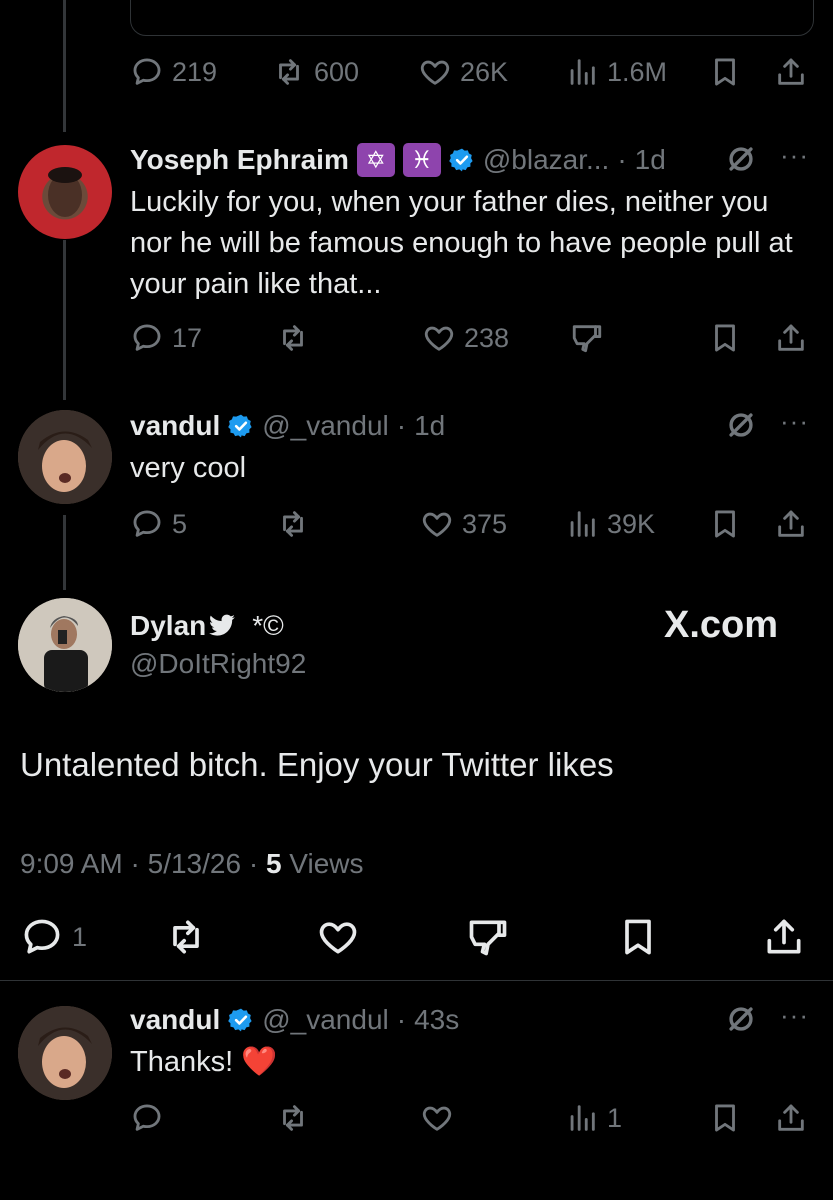 The width and height of the screenshot is (833, 1200). Describe the element at coordinates (195, 71) in the screenshot. I see `reply-count: 219` at that location.